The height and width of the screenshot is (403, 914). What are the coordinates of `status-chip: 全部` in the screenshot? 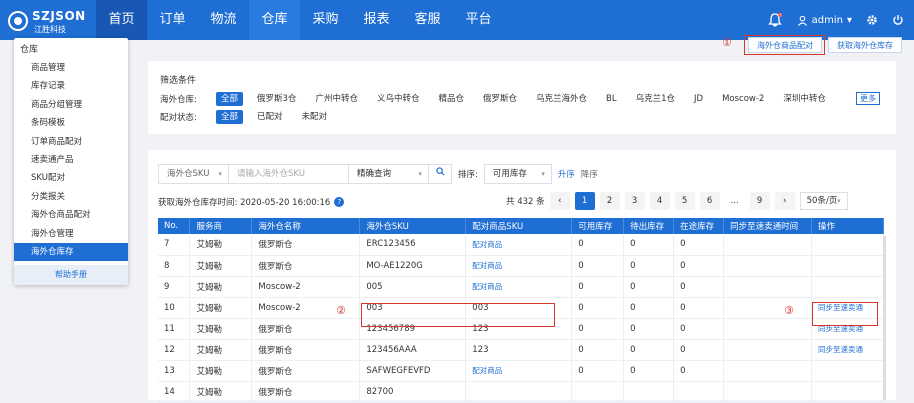 It's located at (230, 117).